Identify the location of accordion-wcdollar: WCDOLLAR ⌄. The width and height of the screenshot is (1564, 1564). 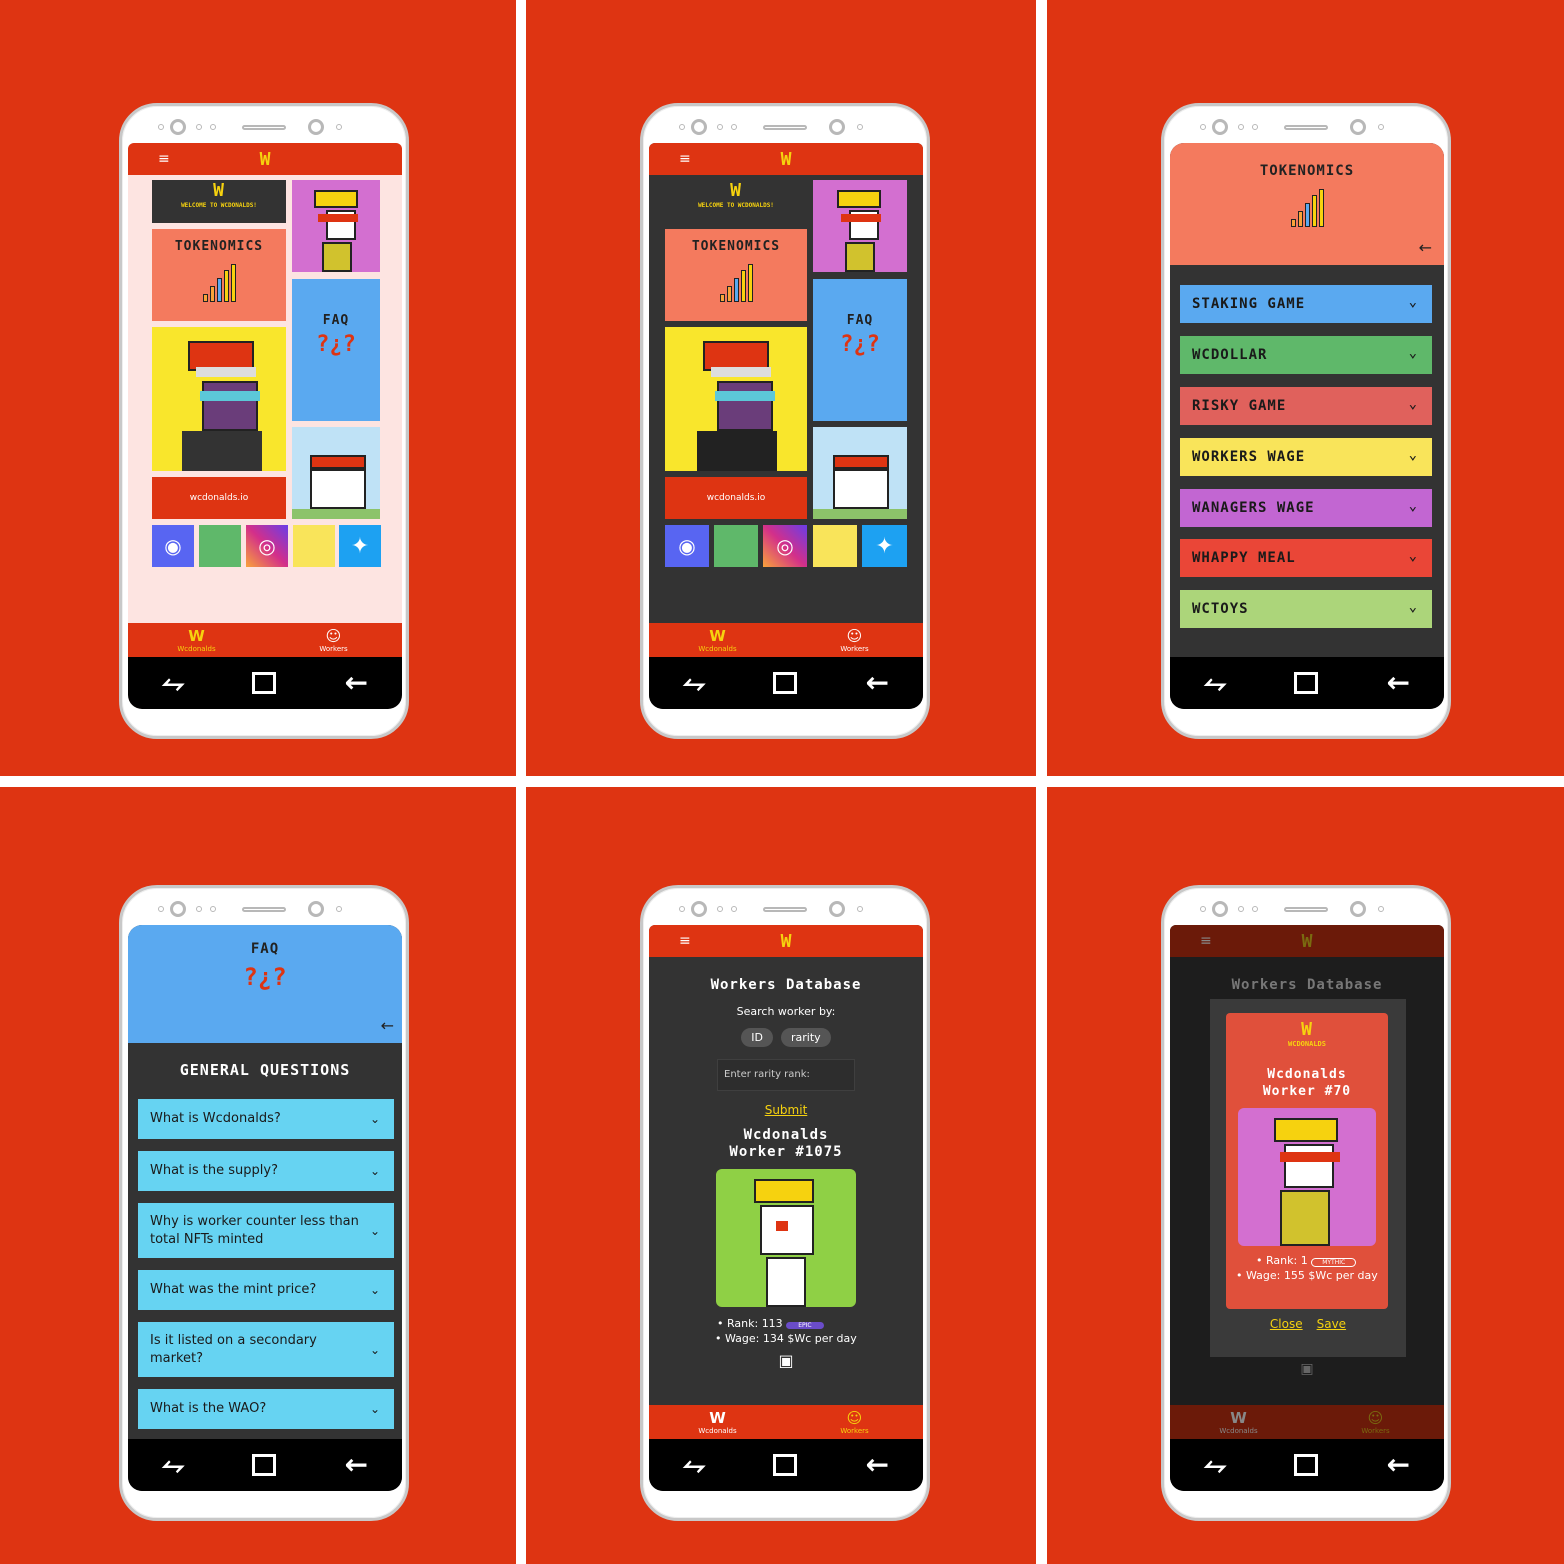
(1306, 355).